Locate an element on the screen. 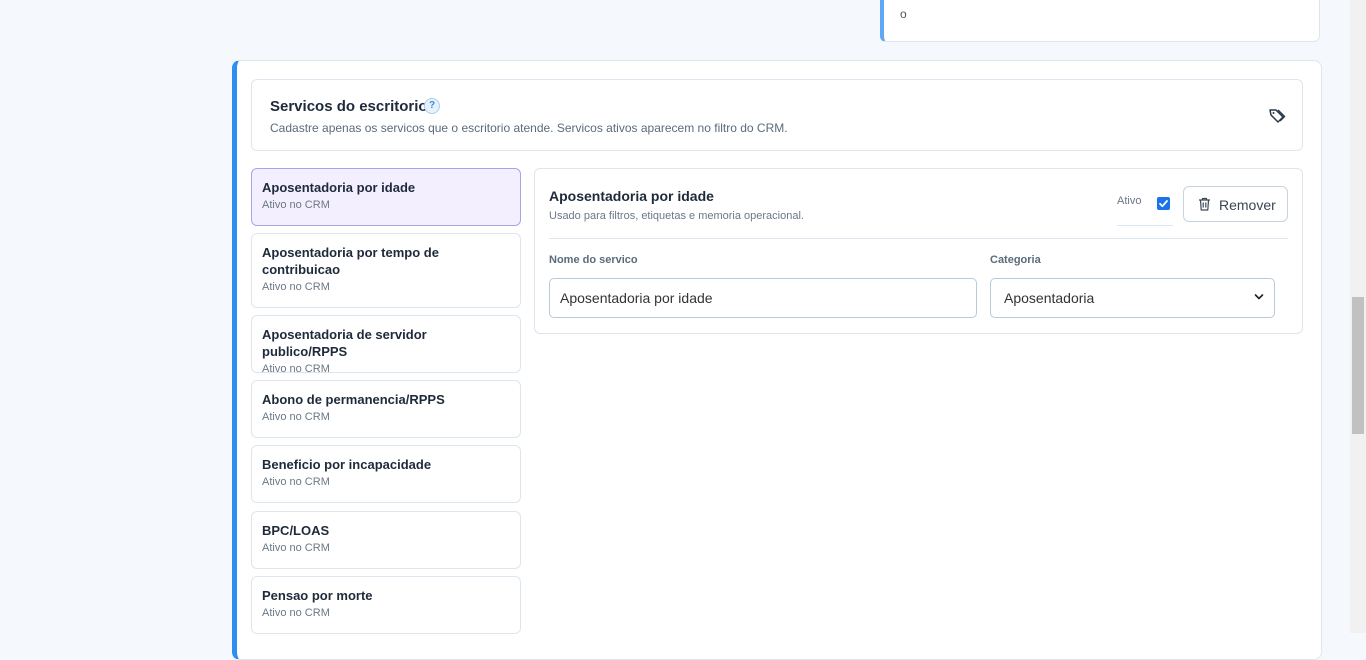 Image resolution: width=1366 pixels, height=660 pixels. detail-divider is located at coordinates (918, 238).